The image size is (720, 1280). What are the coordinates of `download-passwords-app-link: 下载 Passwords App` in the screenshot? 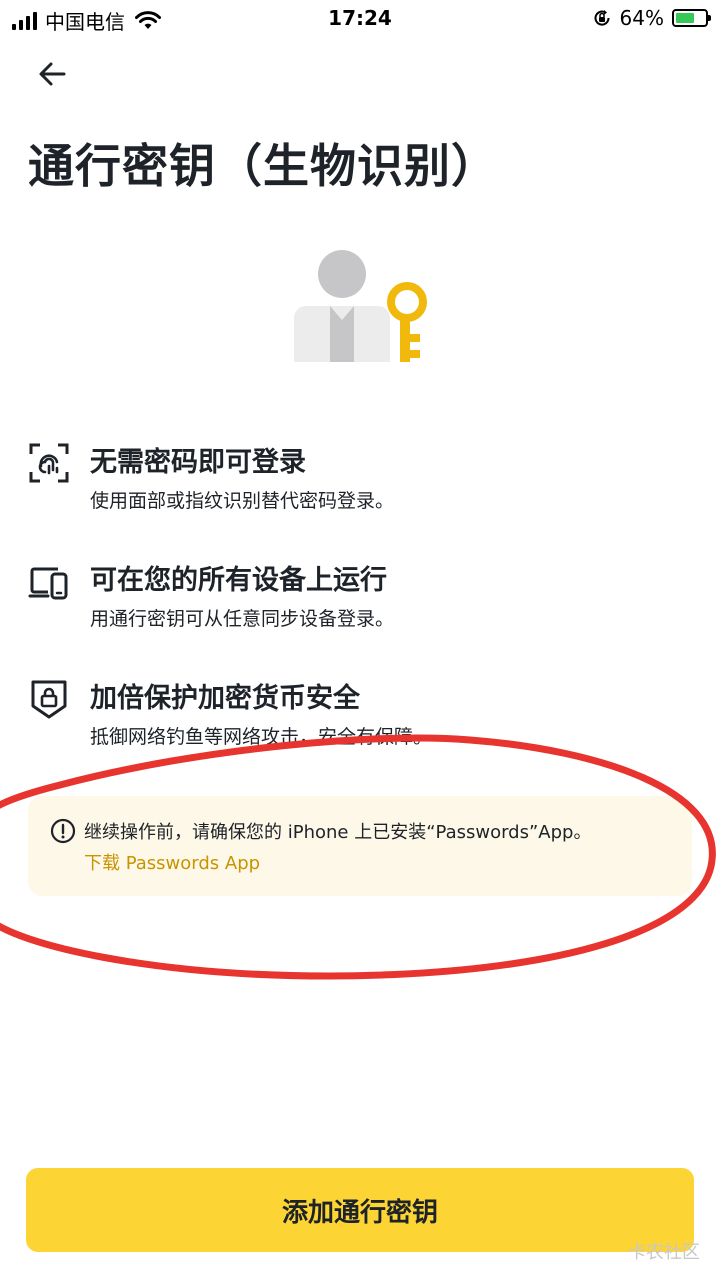 It's located at (172, 862).